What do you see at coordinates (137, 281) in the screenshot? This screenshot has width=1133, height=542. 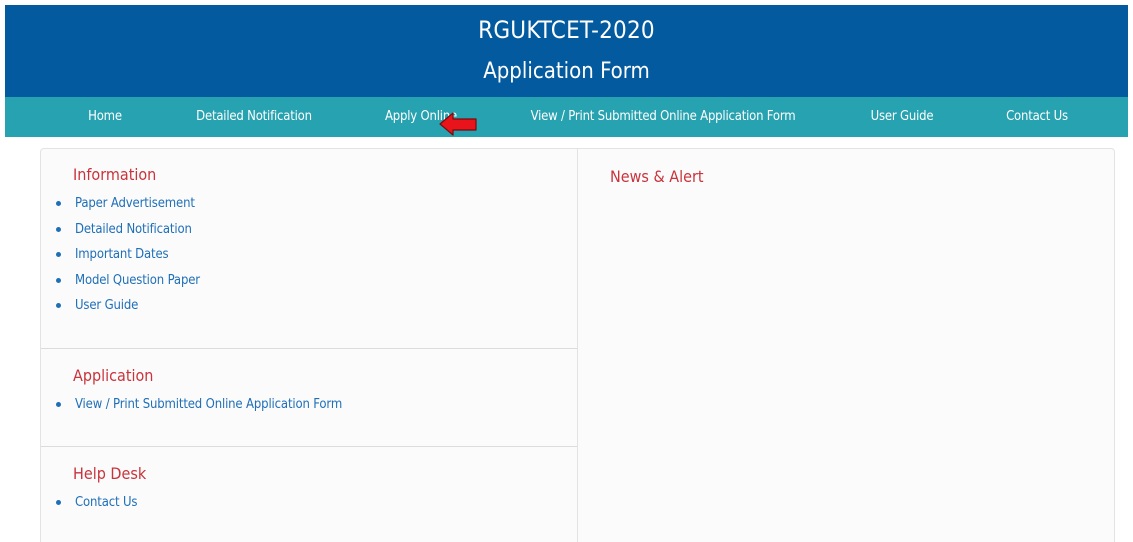 I see `link-model-question-paper: Model Question Paper` at bounding box center [137, 281].